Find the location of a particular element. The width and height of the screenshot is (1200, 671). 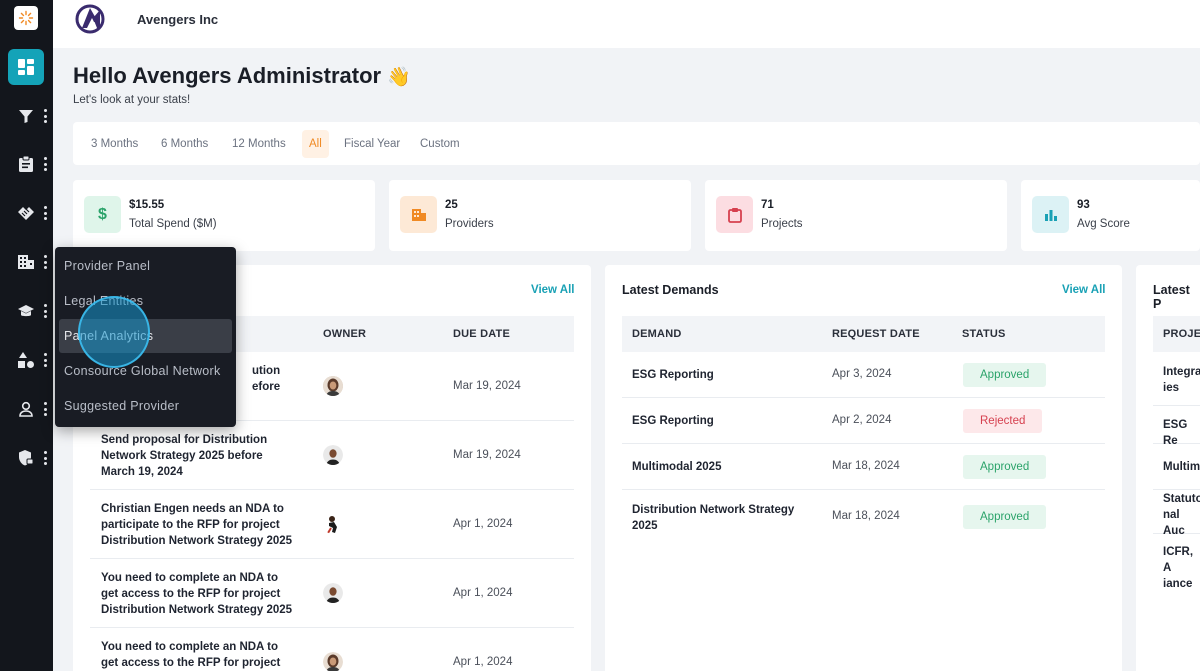

user-icon is located at coordinates (26, 409).